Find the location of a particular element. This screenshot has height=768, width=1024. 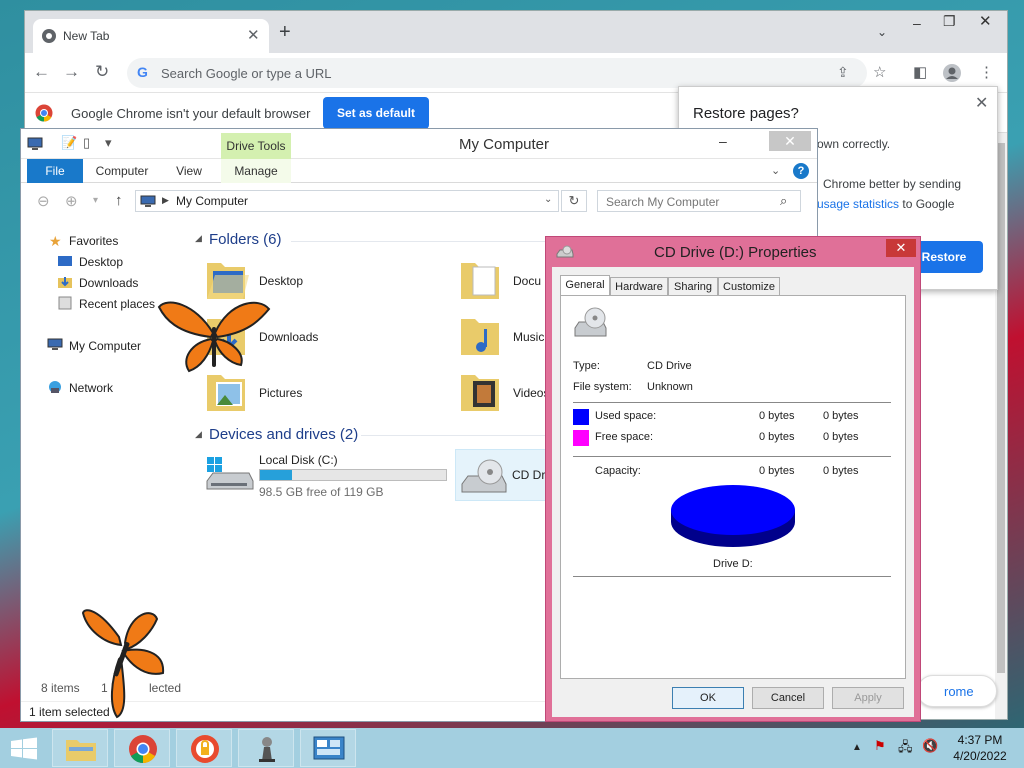

taskbar-chrome is located at coordinates (142, 748).